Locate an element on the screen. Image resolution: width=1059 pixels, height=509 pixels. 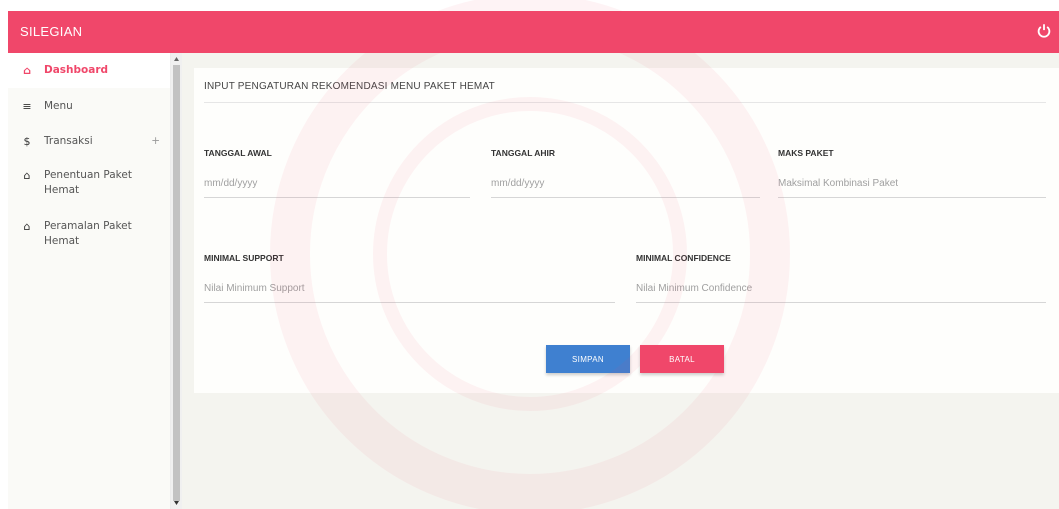
tanggal-ahir-group: TANGGAL AHIR is located at coordinates (625, 173).